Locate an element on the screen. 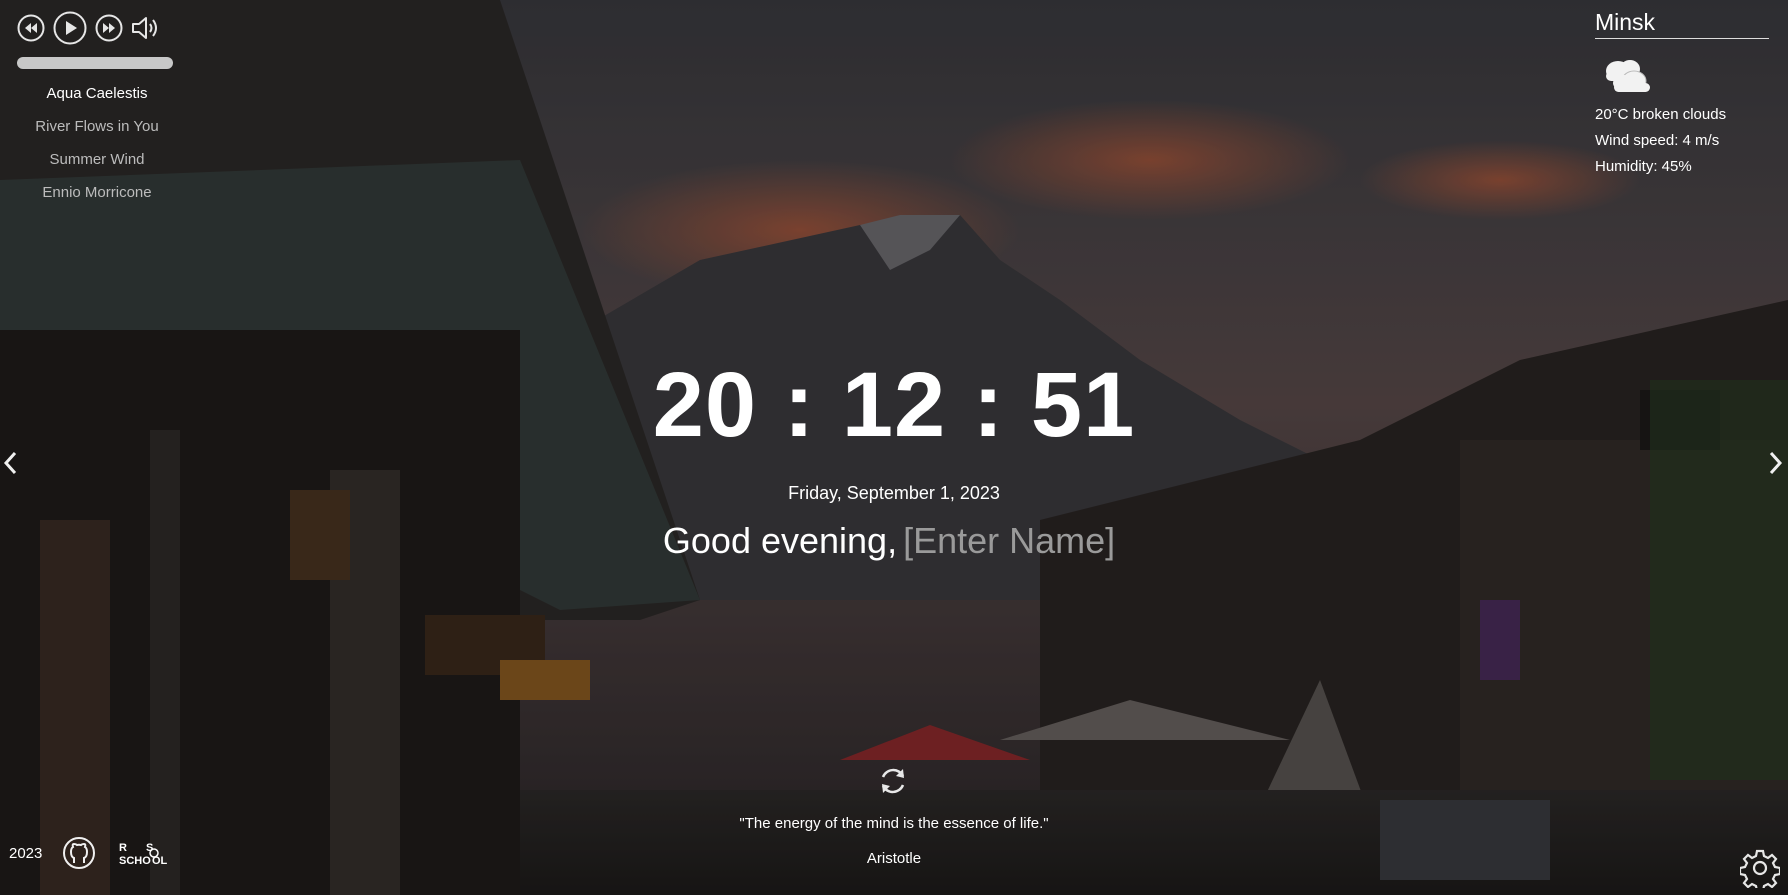 This screenshot has width=1788, height=895. weather-description: 20°C broken clouds is located at coordinates (1661, 114).